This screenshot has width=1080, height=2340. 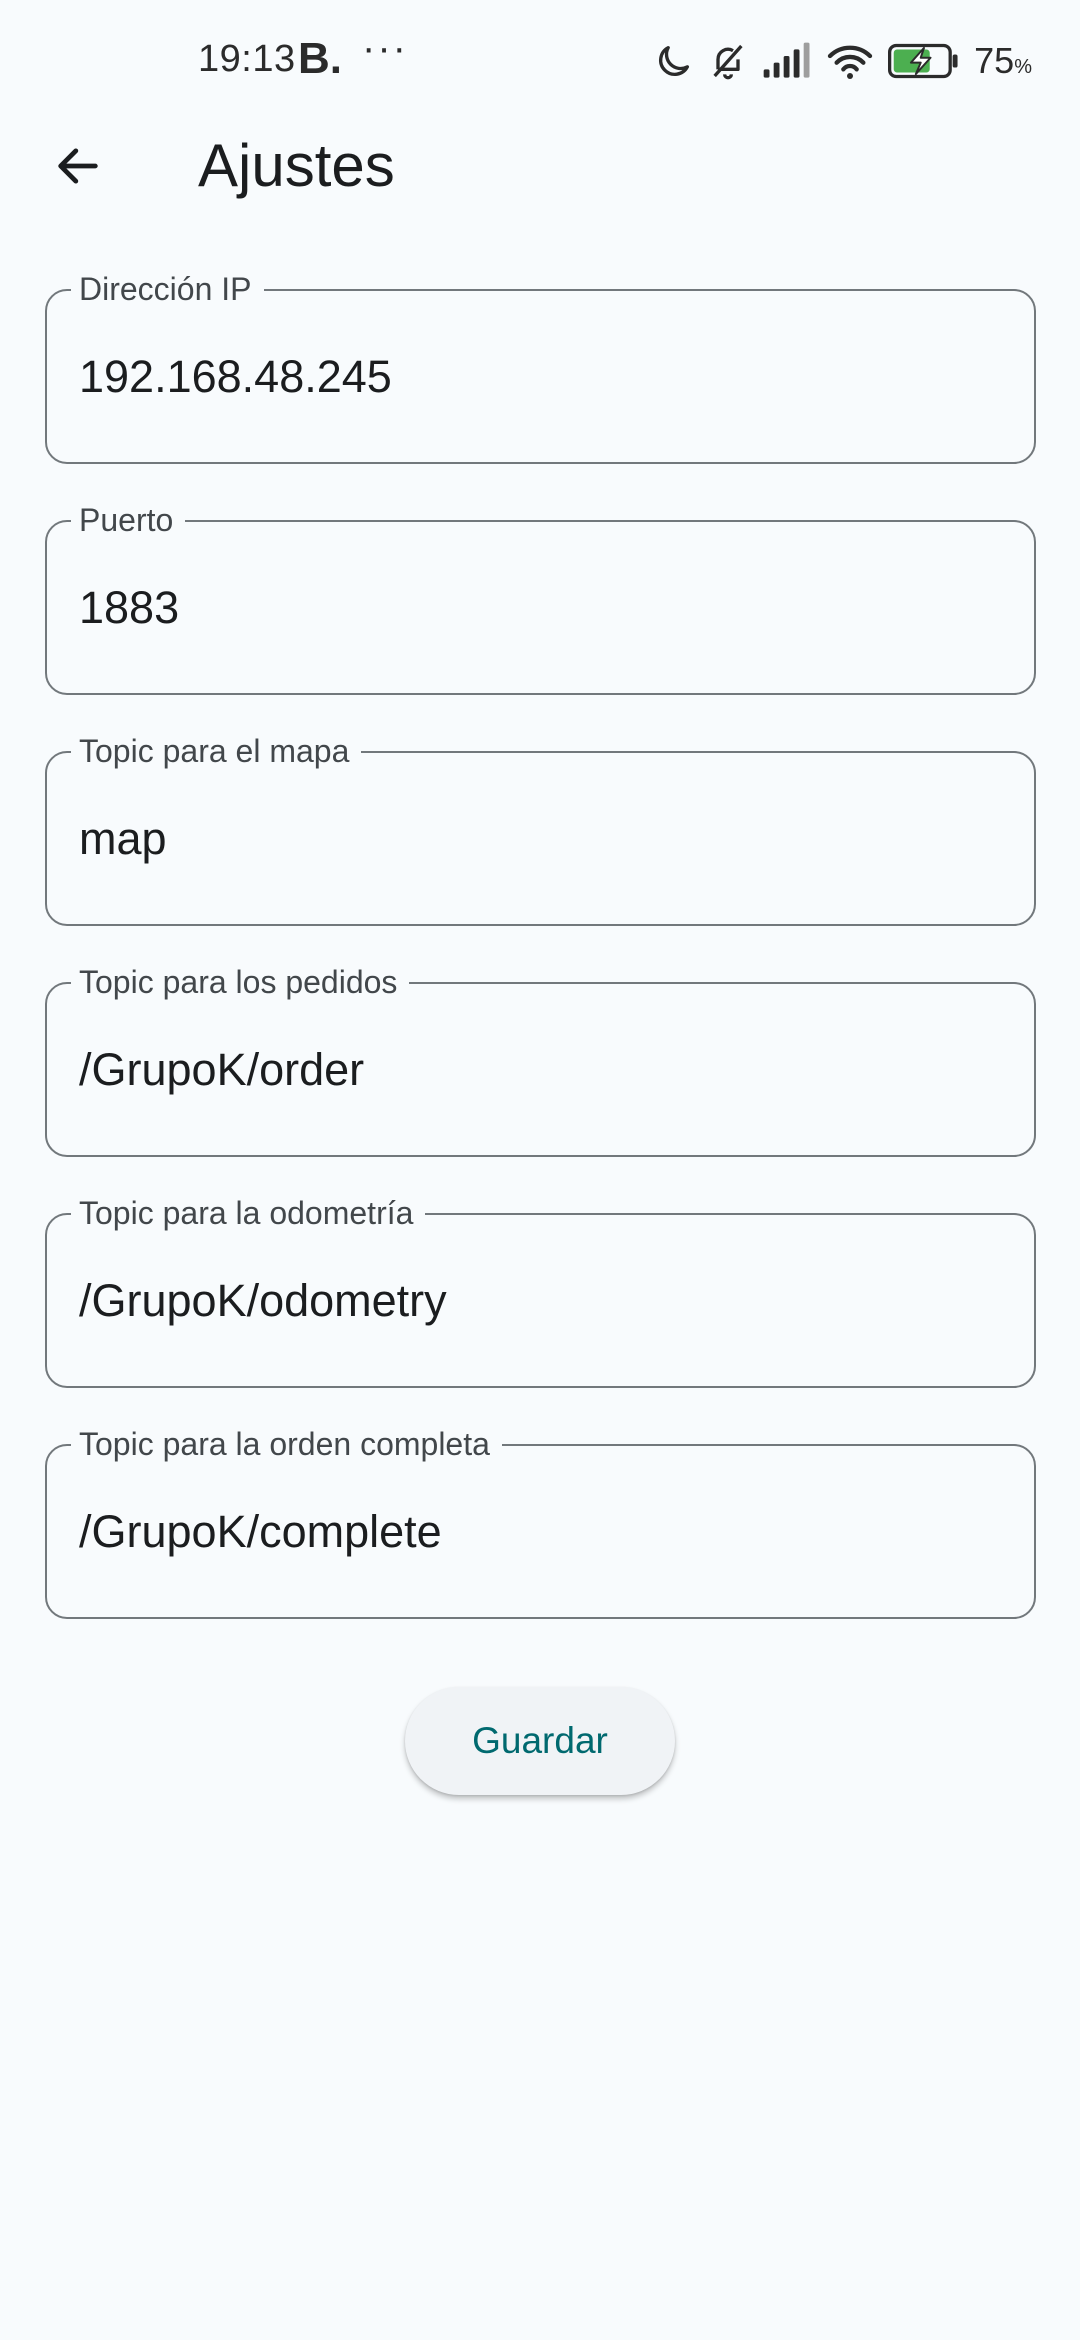 What do you see at coordinates (1003, 60) in the screenshot?
I see `battery-percent: 75%` at bounding box center [1003, 60].